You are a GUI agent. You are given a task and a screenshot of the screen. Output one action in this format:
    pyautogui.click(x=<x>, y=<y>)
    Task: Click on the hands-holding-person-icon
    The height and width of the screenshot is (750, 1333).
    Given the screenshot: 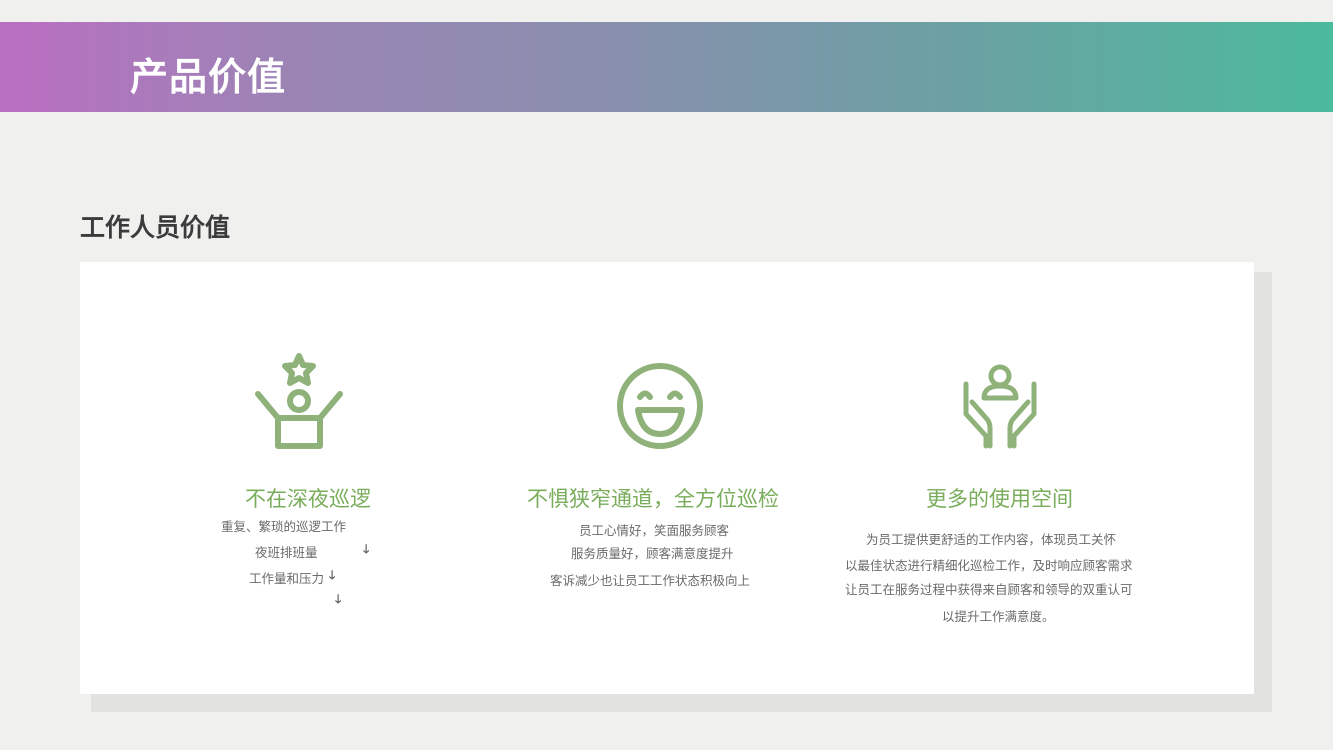 What is the action you would take?
    pyautogui.click(x=1000, y=406)
    